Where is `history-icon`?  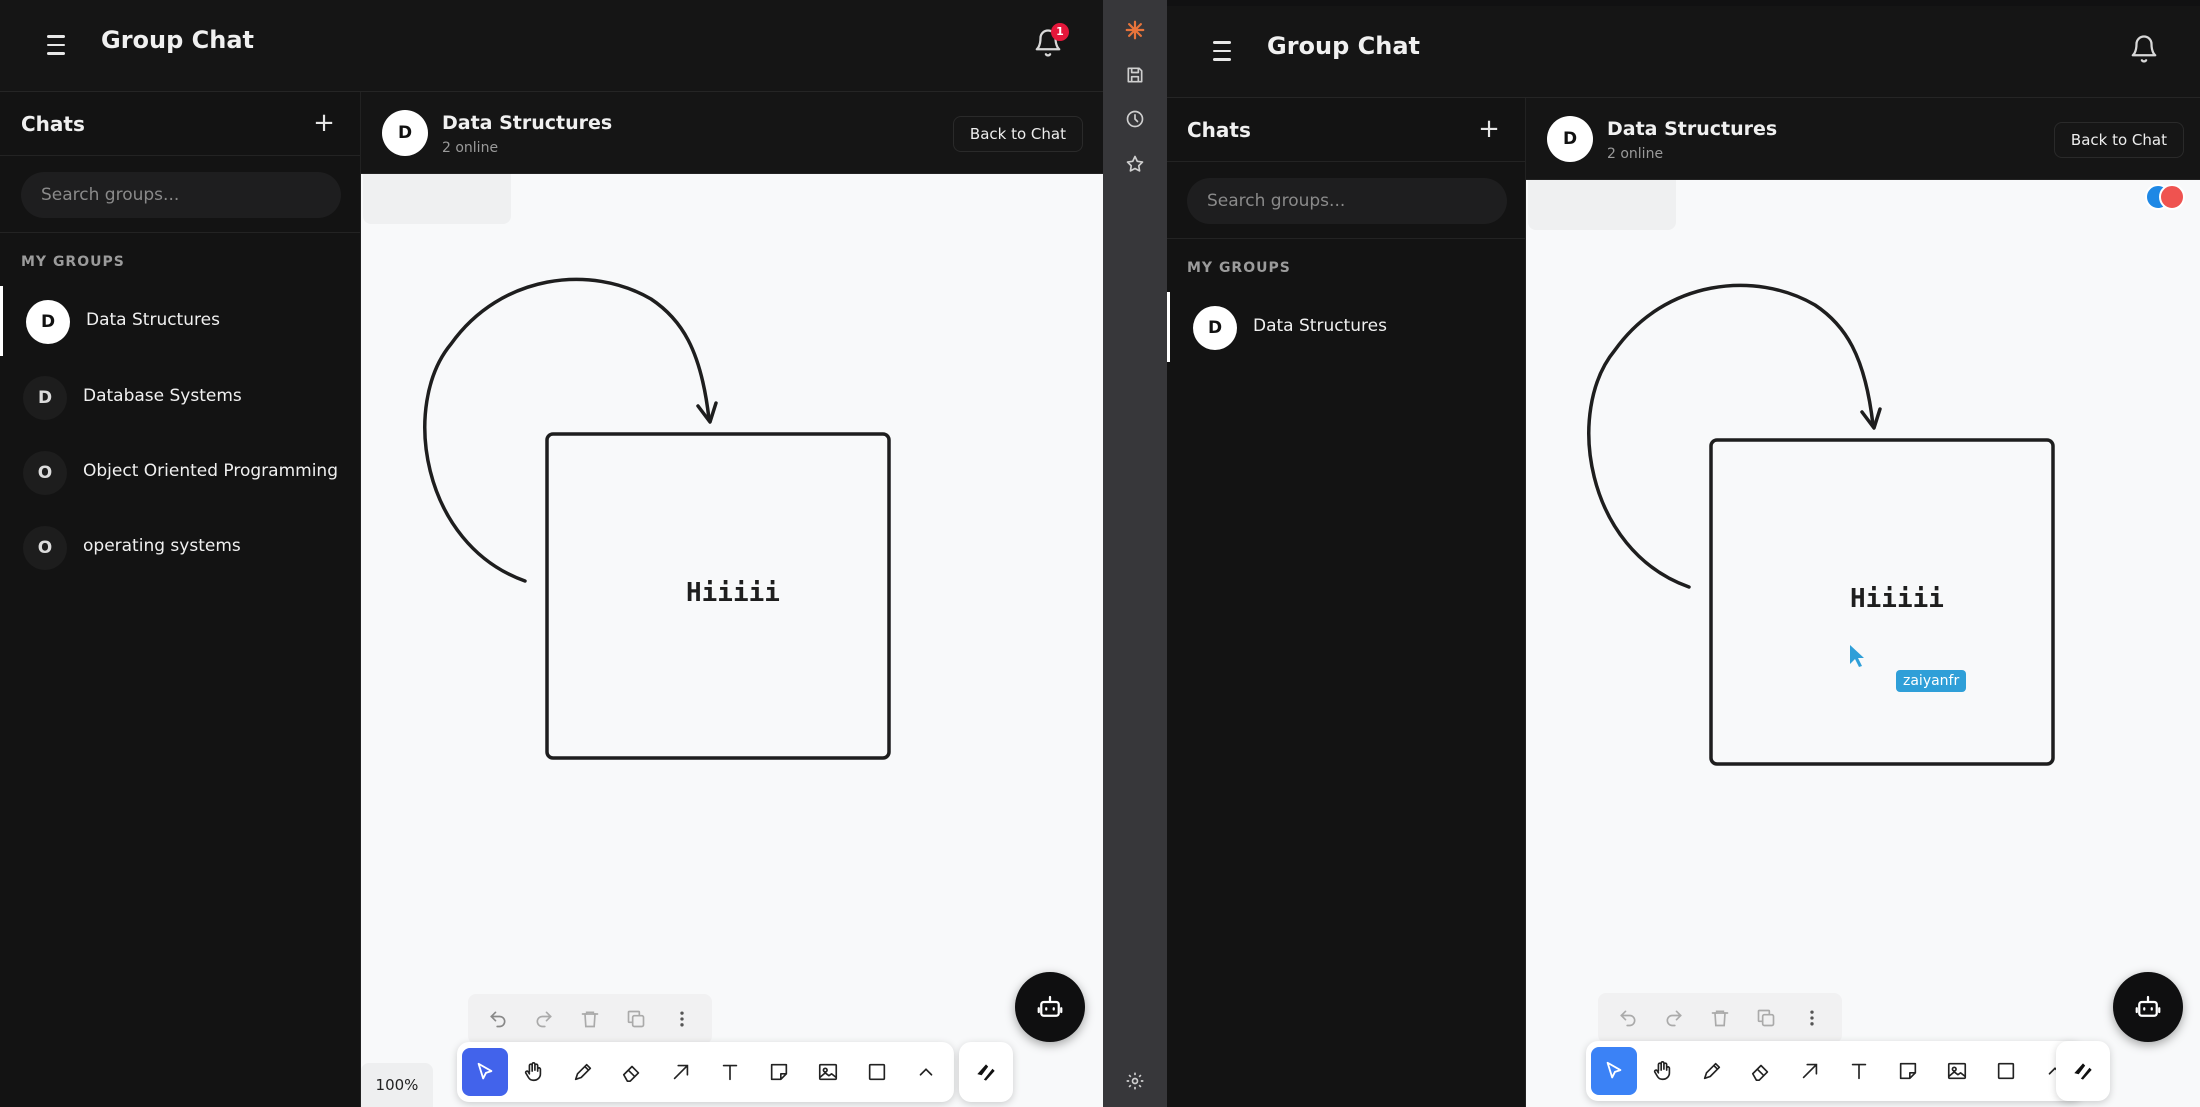 history-icon is located at coordinates (1135, 119).